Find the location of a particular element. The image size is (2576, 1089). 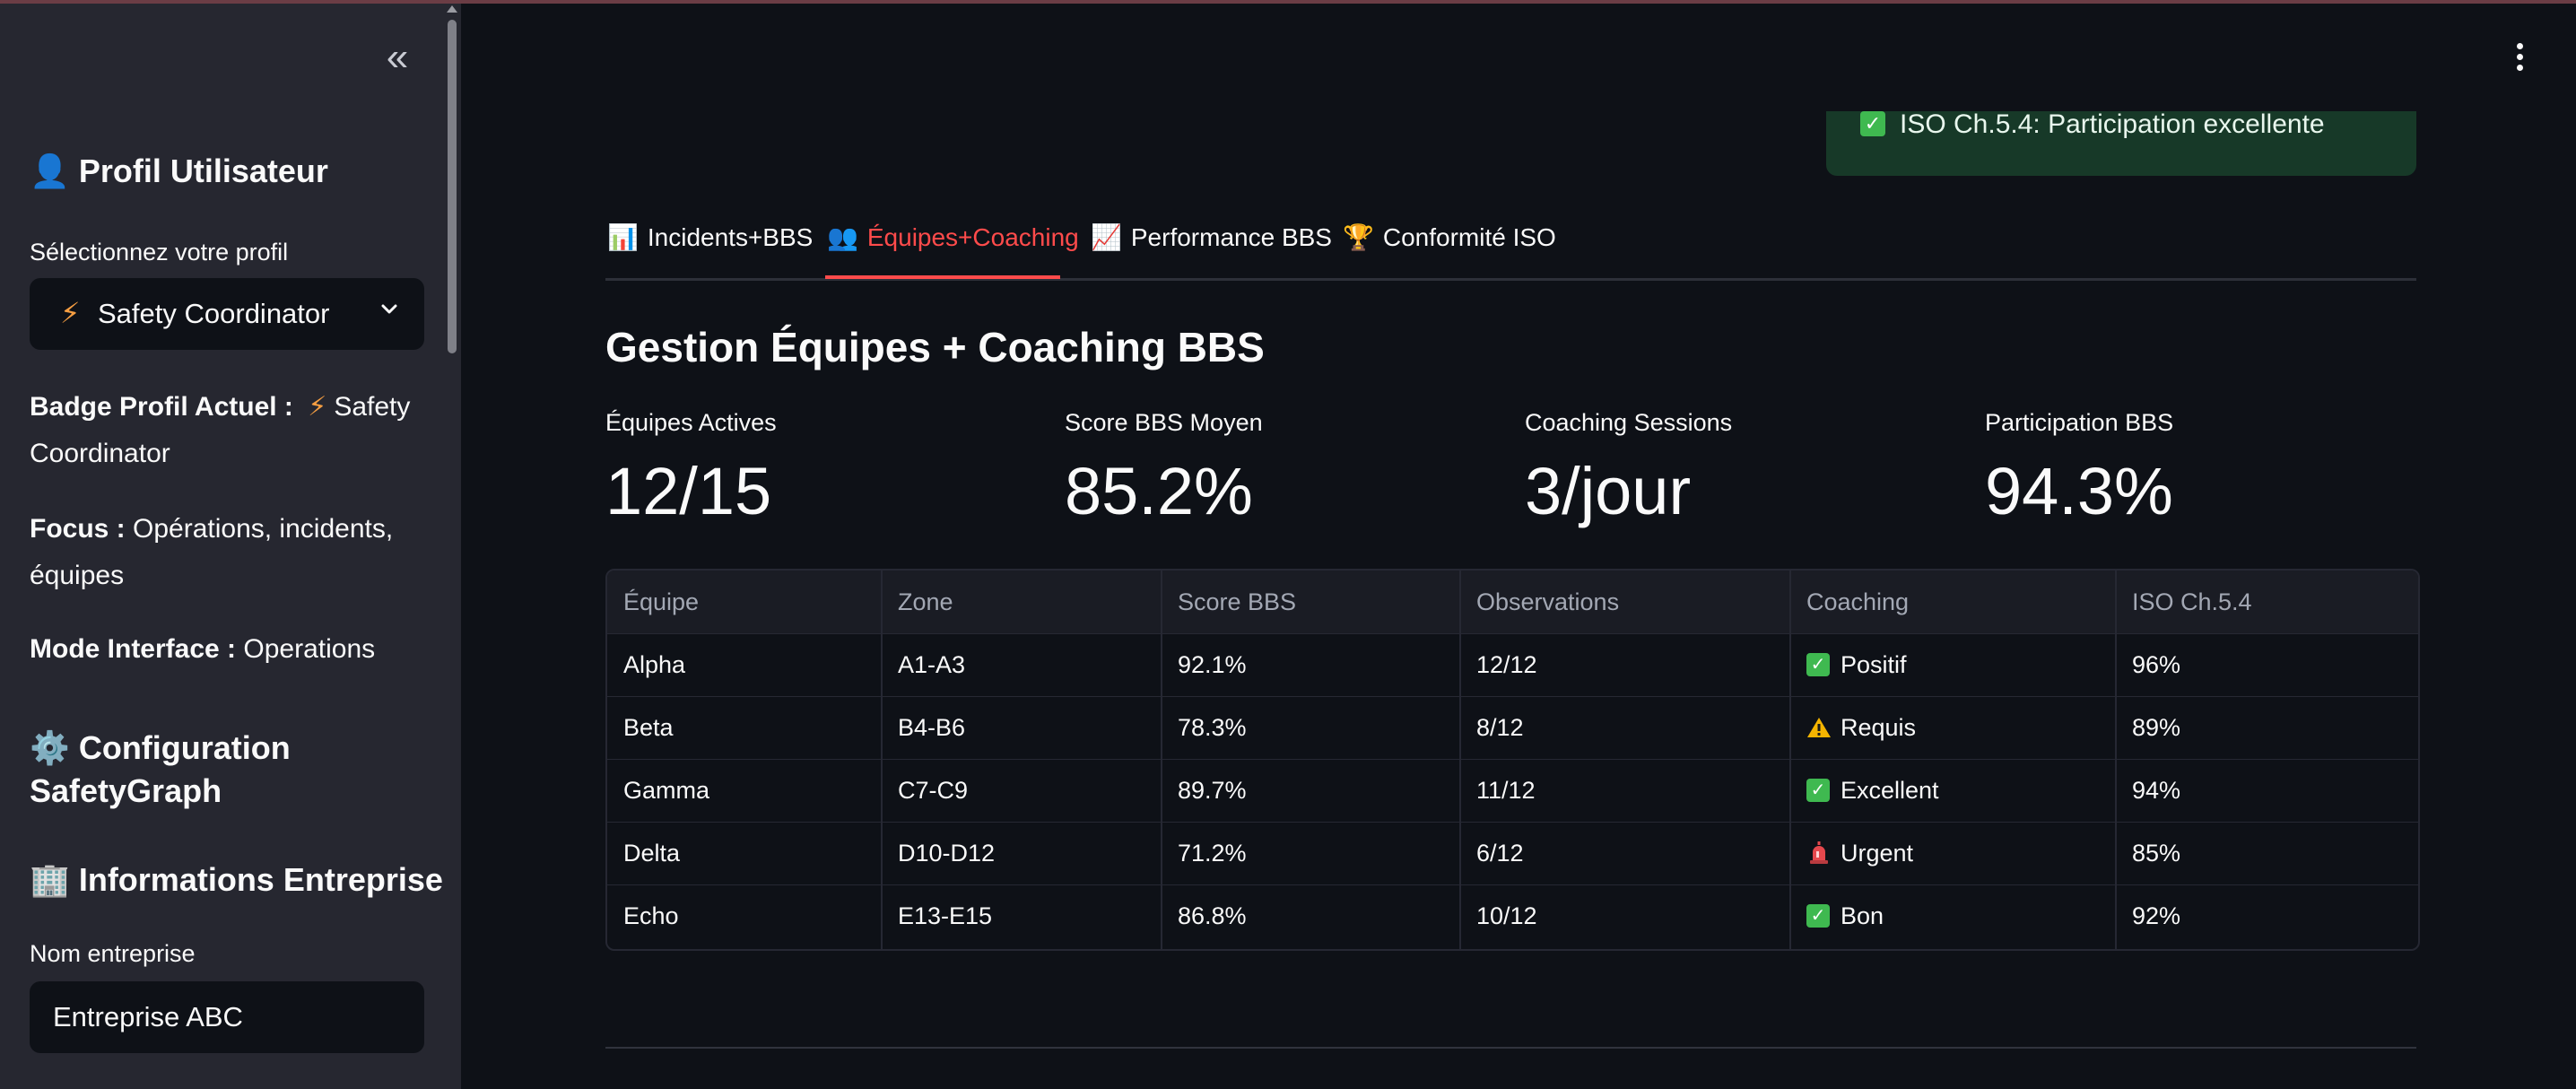

table-row: Delta D10-D12 71.2% 6/12 Urgent 85% is located at coordinates (1512, 853).